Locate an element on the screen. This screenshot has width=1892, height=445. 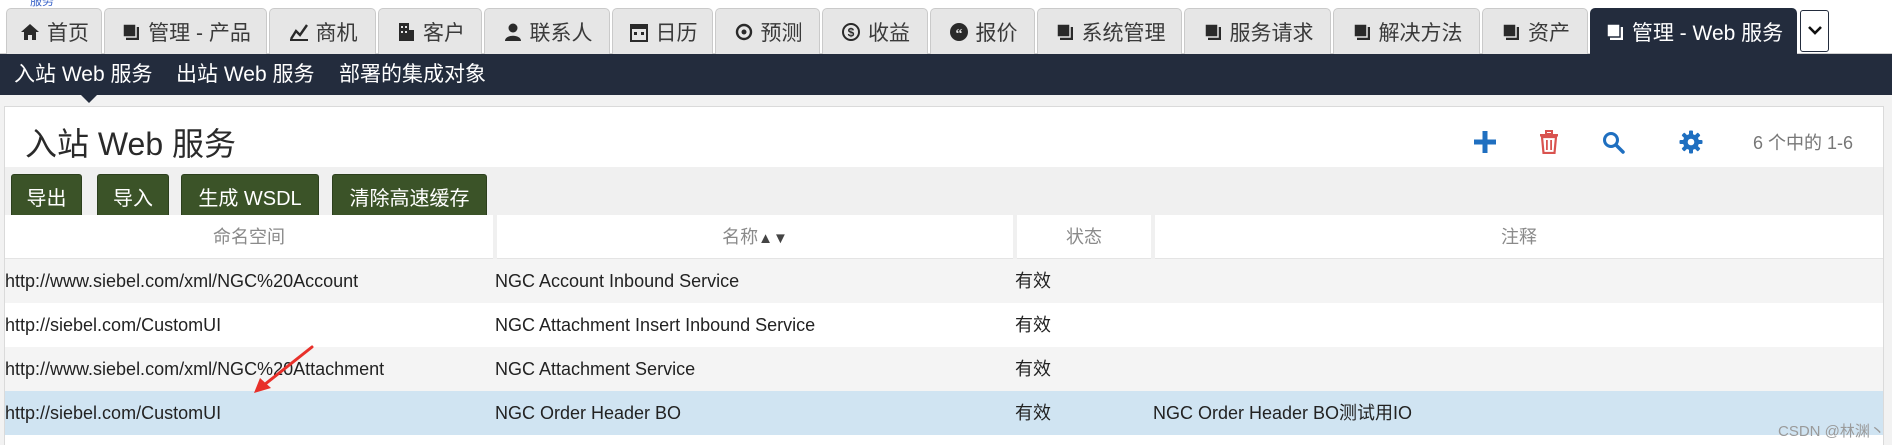
subnav-deployed-integration-objects: 部署的集成对象 is located at coordinates (412, 74).